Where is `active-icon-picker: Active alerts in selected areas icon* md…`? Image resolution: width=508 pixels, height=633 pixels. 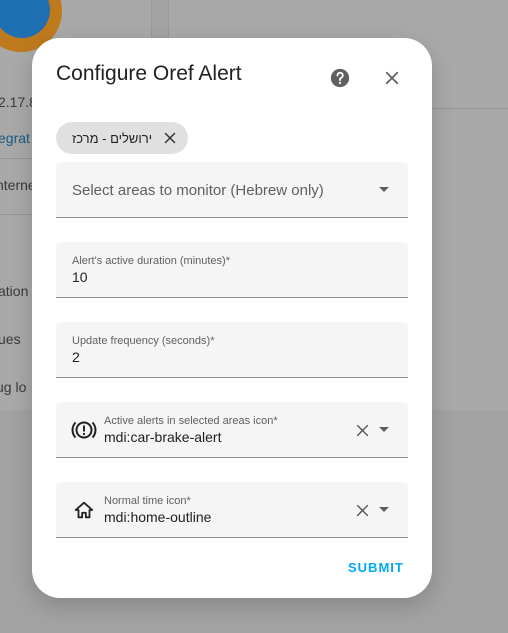
active-icon-picker: Active alerts in selected areas icon* md… is located at coordinates (232, 430).